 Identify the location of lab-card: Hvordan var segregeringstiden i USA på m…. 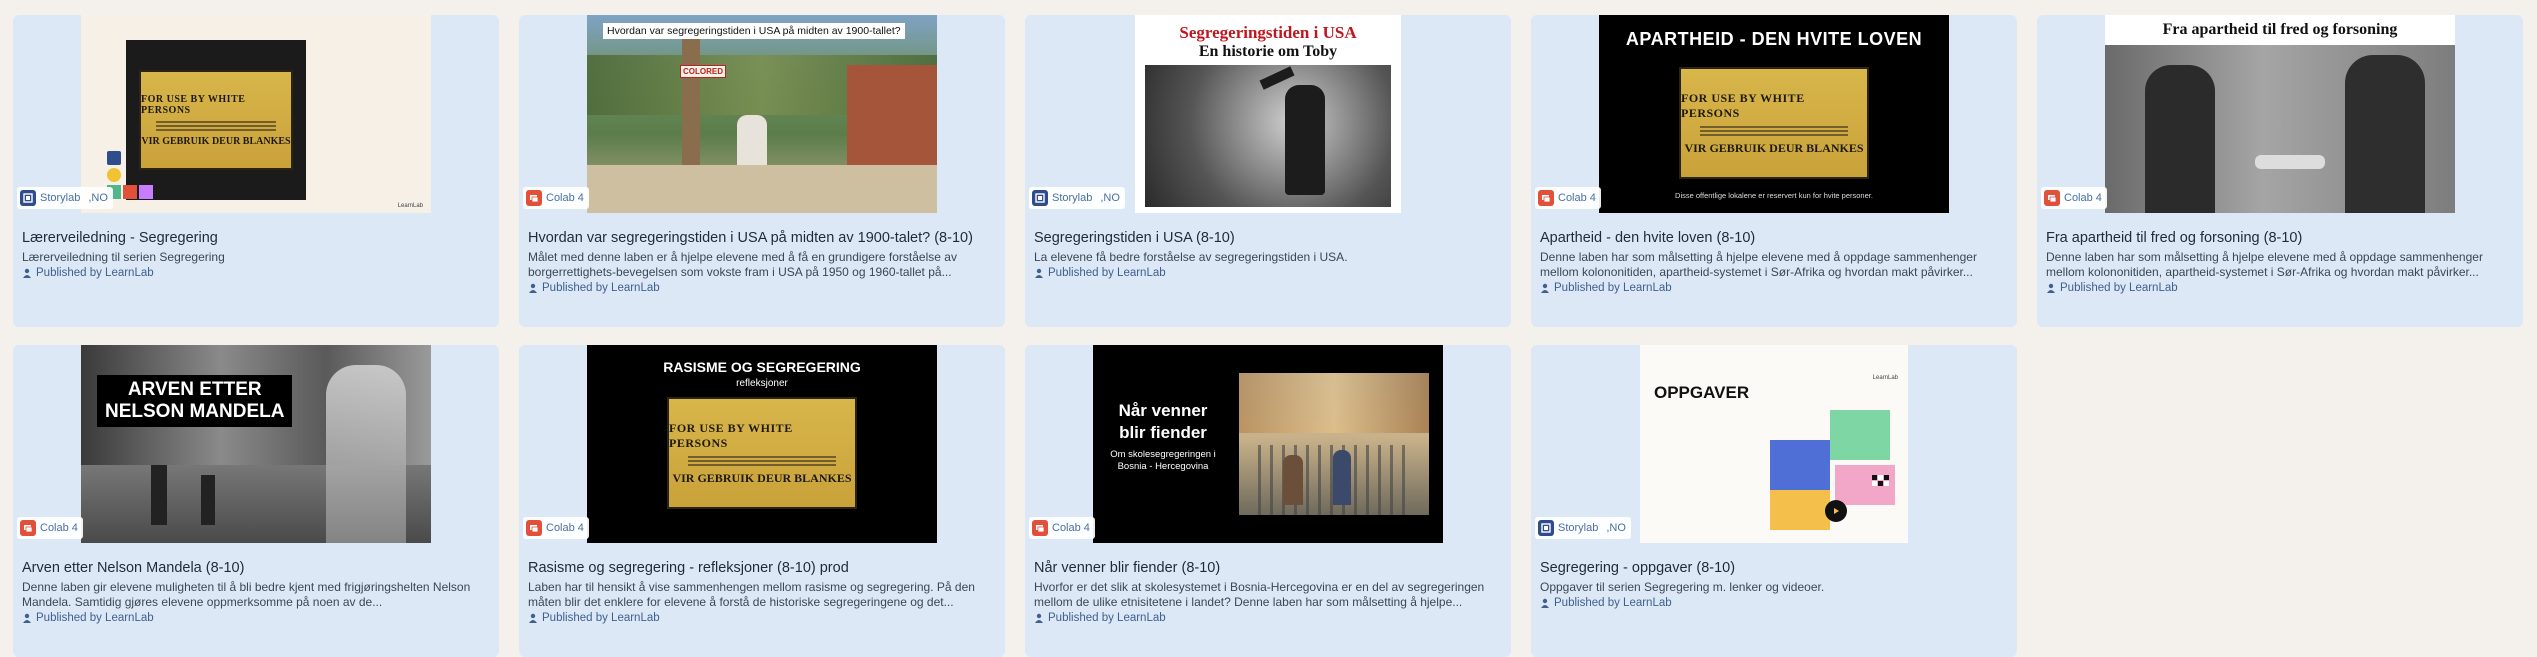
(762, 171).